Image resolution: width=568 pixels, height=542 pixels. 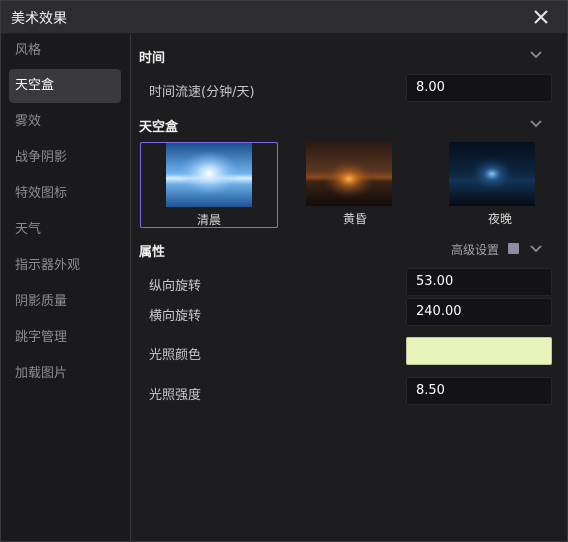 What do you see at coordinates (65, 158) in the screenshot?
I see `sidebar-item-war-shadow: 战争阴影` at bounding box center [65, 158].